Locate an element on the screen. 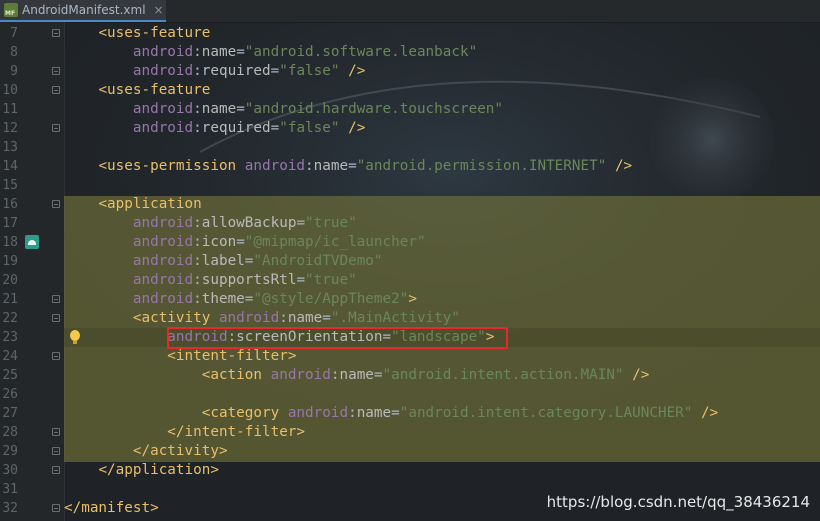 The height and width of the screenshot is (521, 820). line-number: 20 is located at coordinates (10, 280).